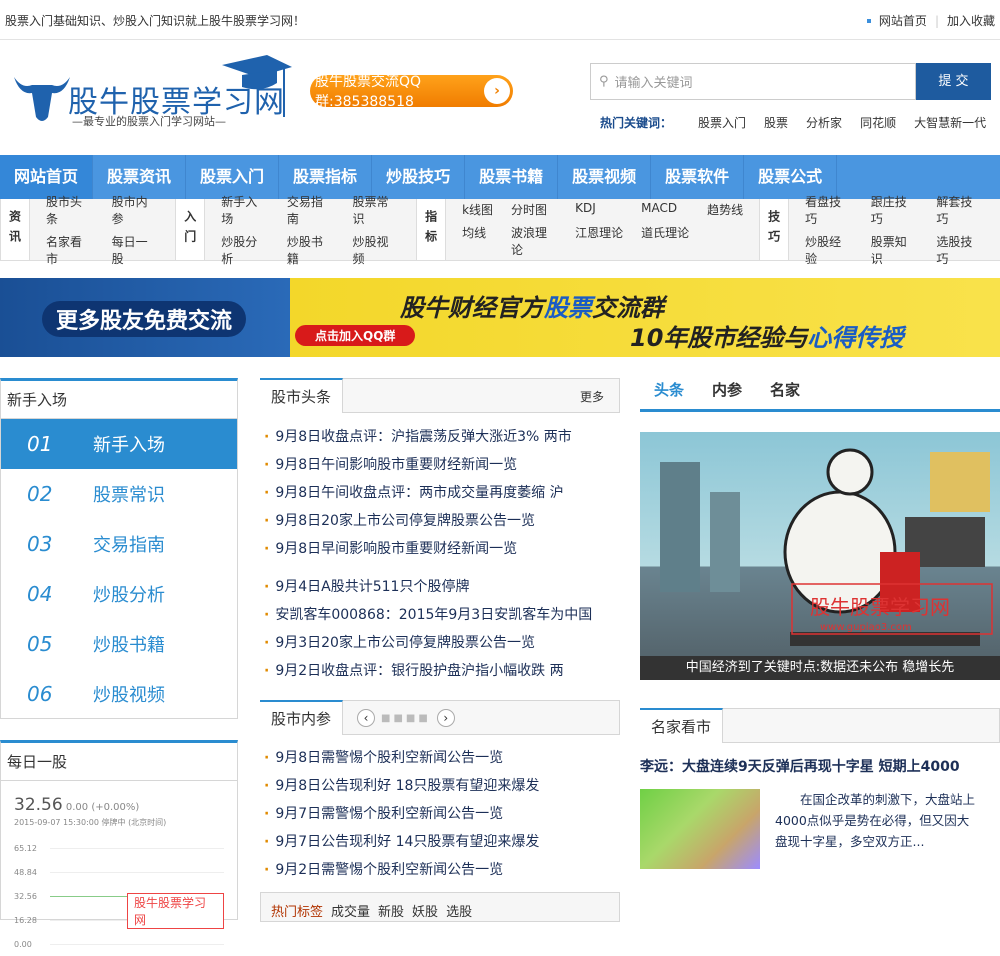  What do you see at coordinates (605, 177) in the screenshot?
I see `nav-item: 股票视频` at bounding box center [605, 177].